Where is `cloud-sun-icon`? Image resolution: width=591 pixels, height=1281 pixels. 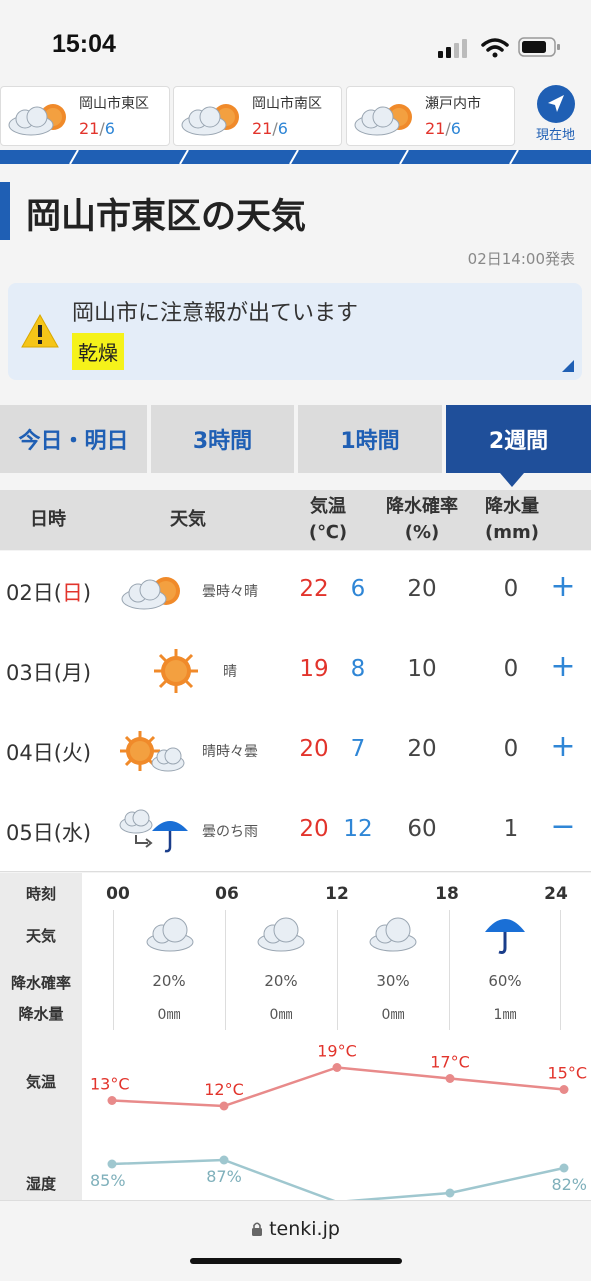
cloud-sun-icon is located at coordinates (210, 120).